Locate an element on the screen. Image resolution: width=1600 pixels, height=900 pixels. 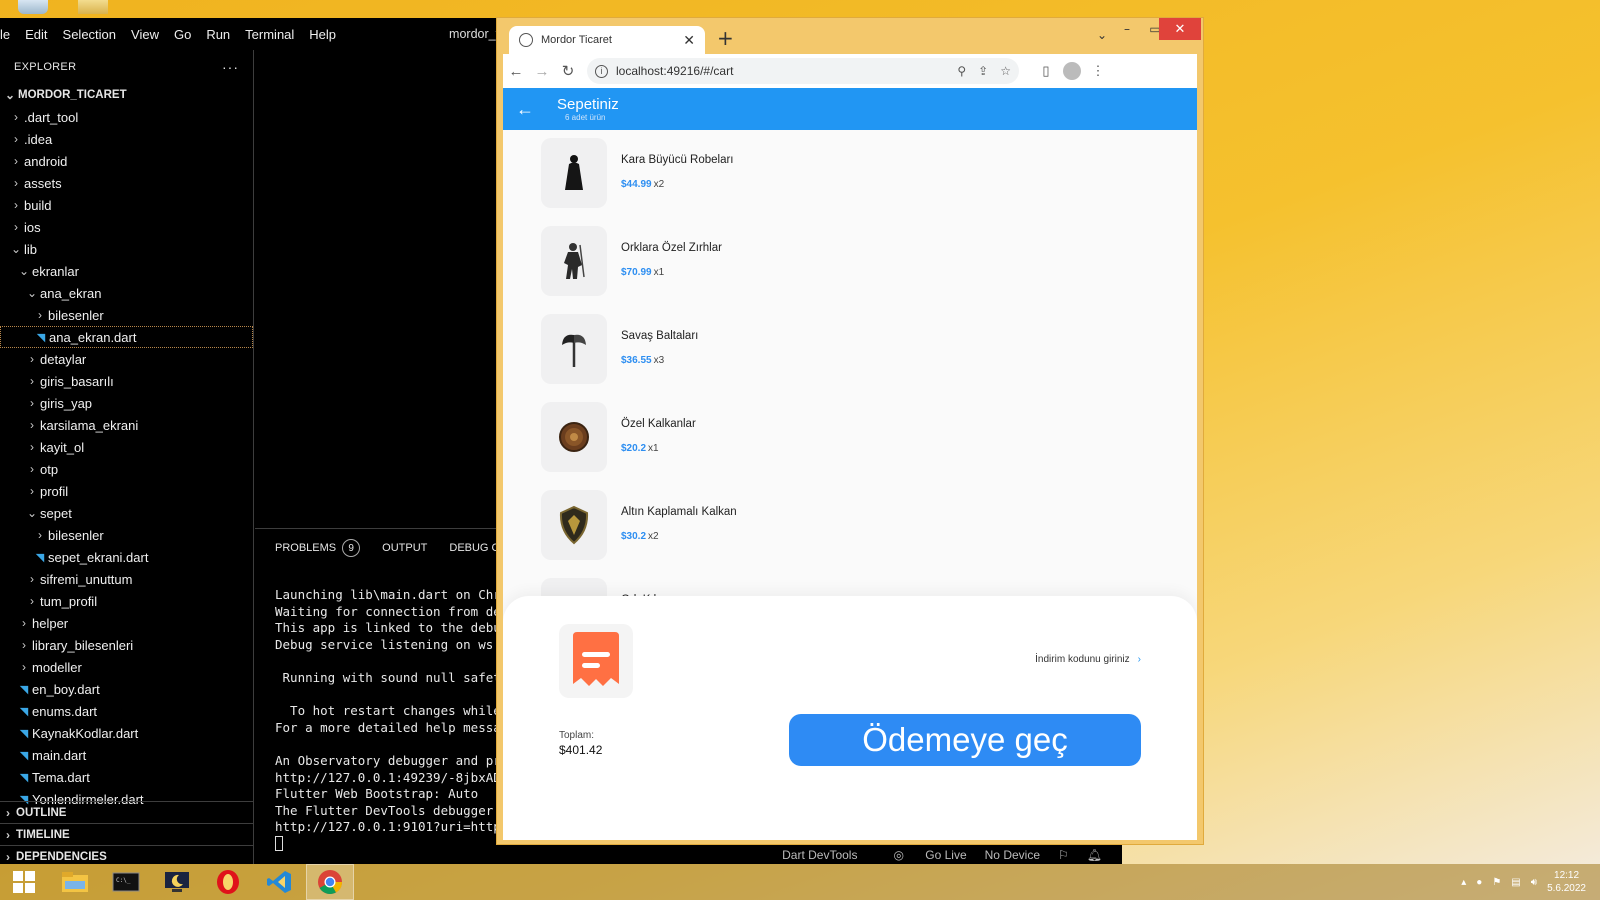
clock: 12:12 5.6.2022 is located at coordinates (1566, 882).